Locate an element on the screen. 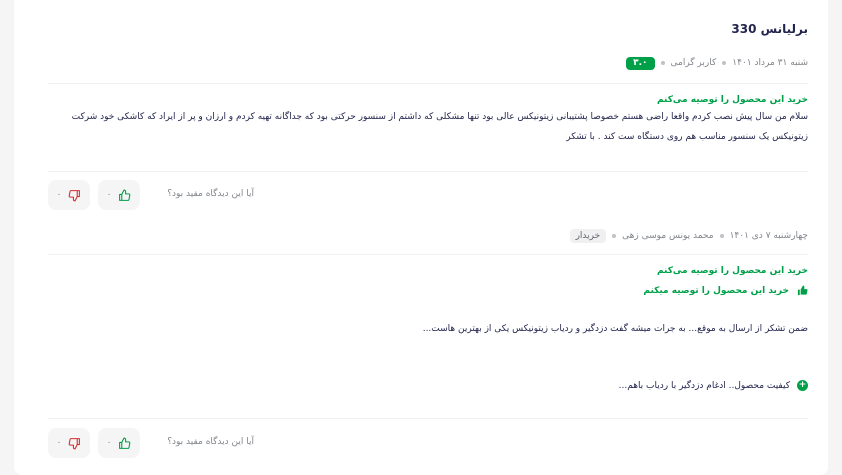  review-meta: شنبه ۳۱ مرداد ۱۴۰۱ کاربر گرامی ۳.۰ is located at coordinates (717, 63).